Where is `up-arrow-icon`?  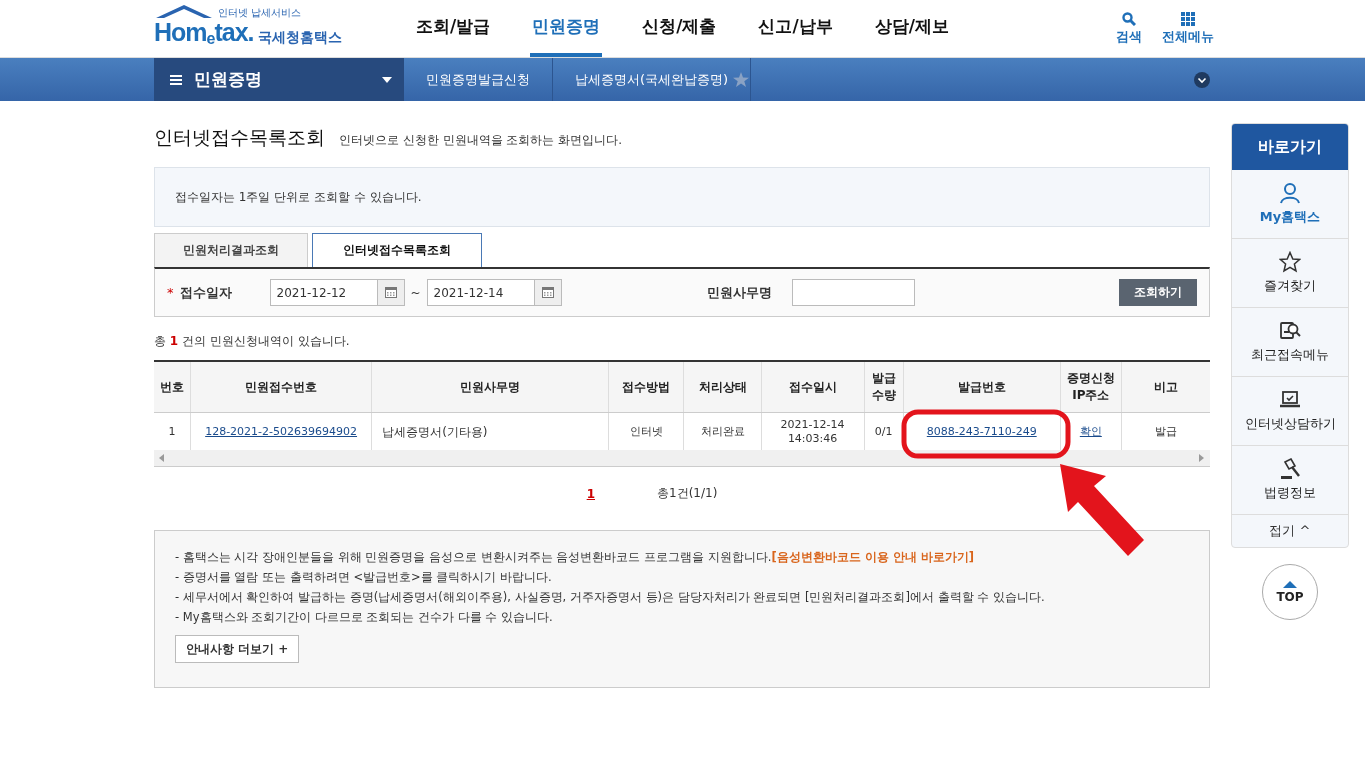 up-arrow-icon is located at coordinates (1290, 584).